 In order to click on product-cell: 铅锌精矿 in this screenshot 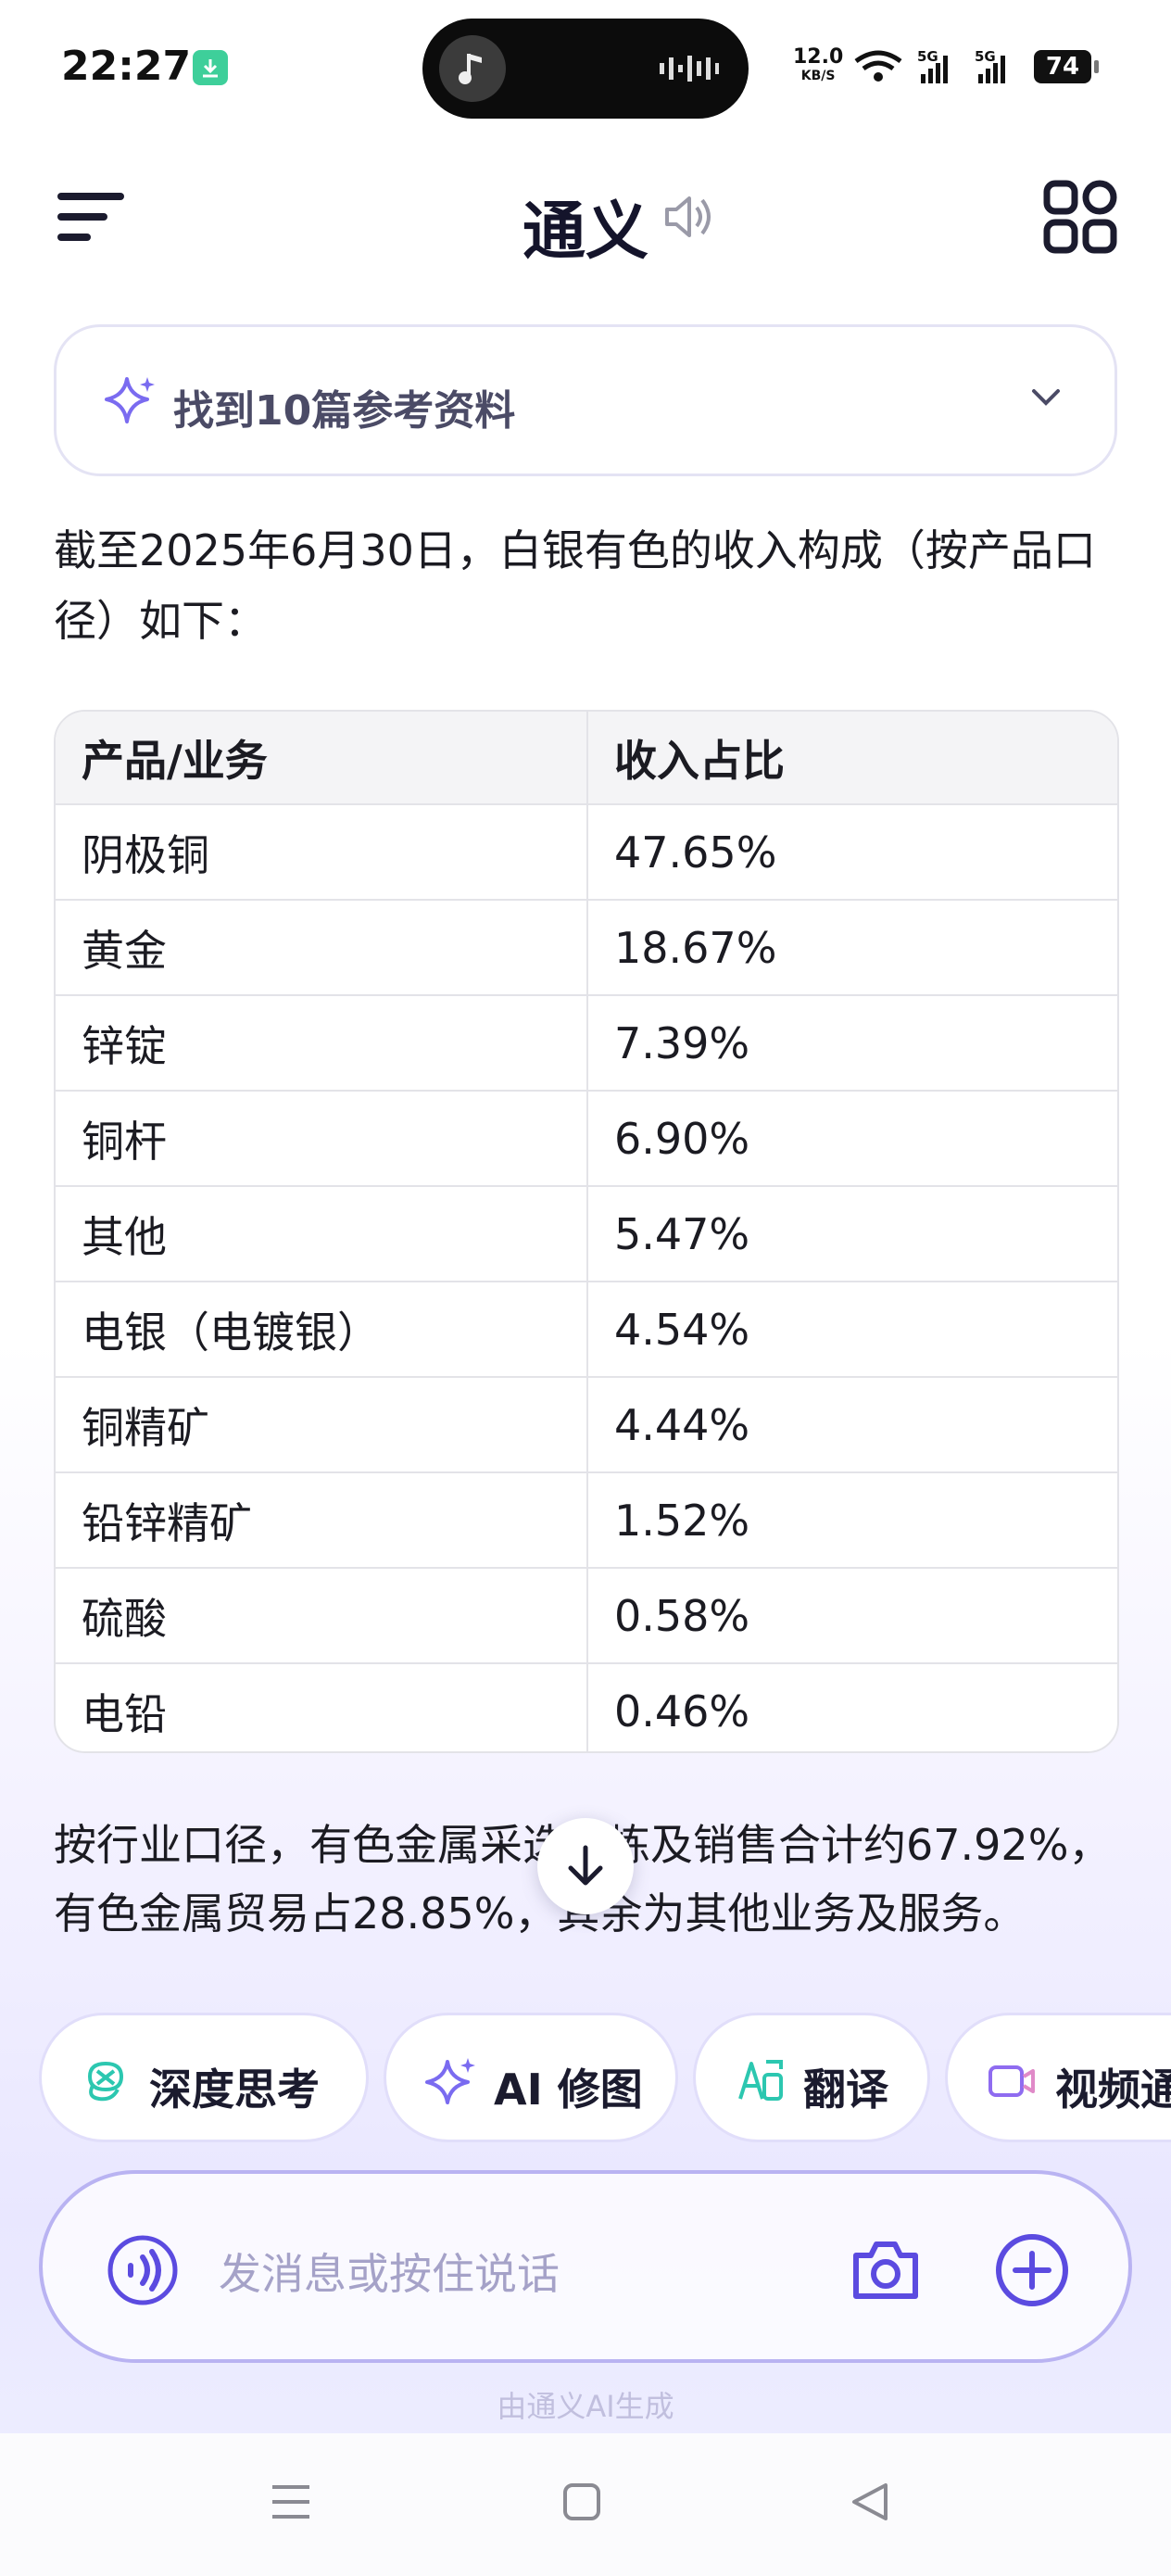, I will do `click(322, 1521)`.